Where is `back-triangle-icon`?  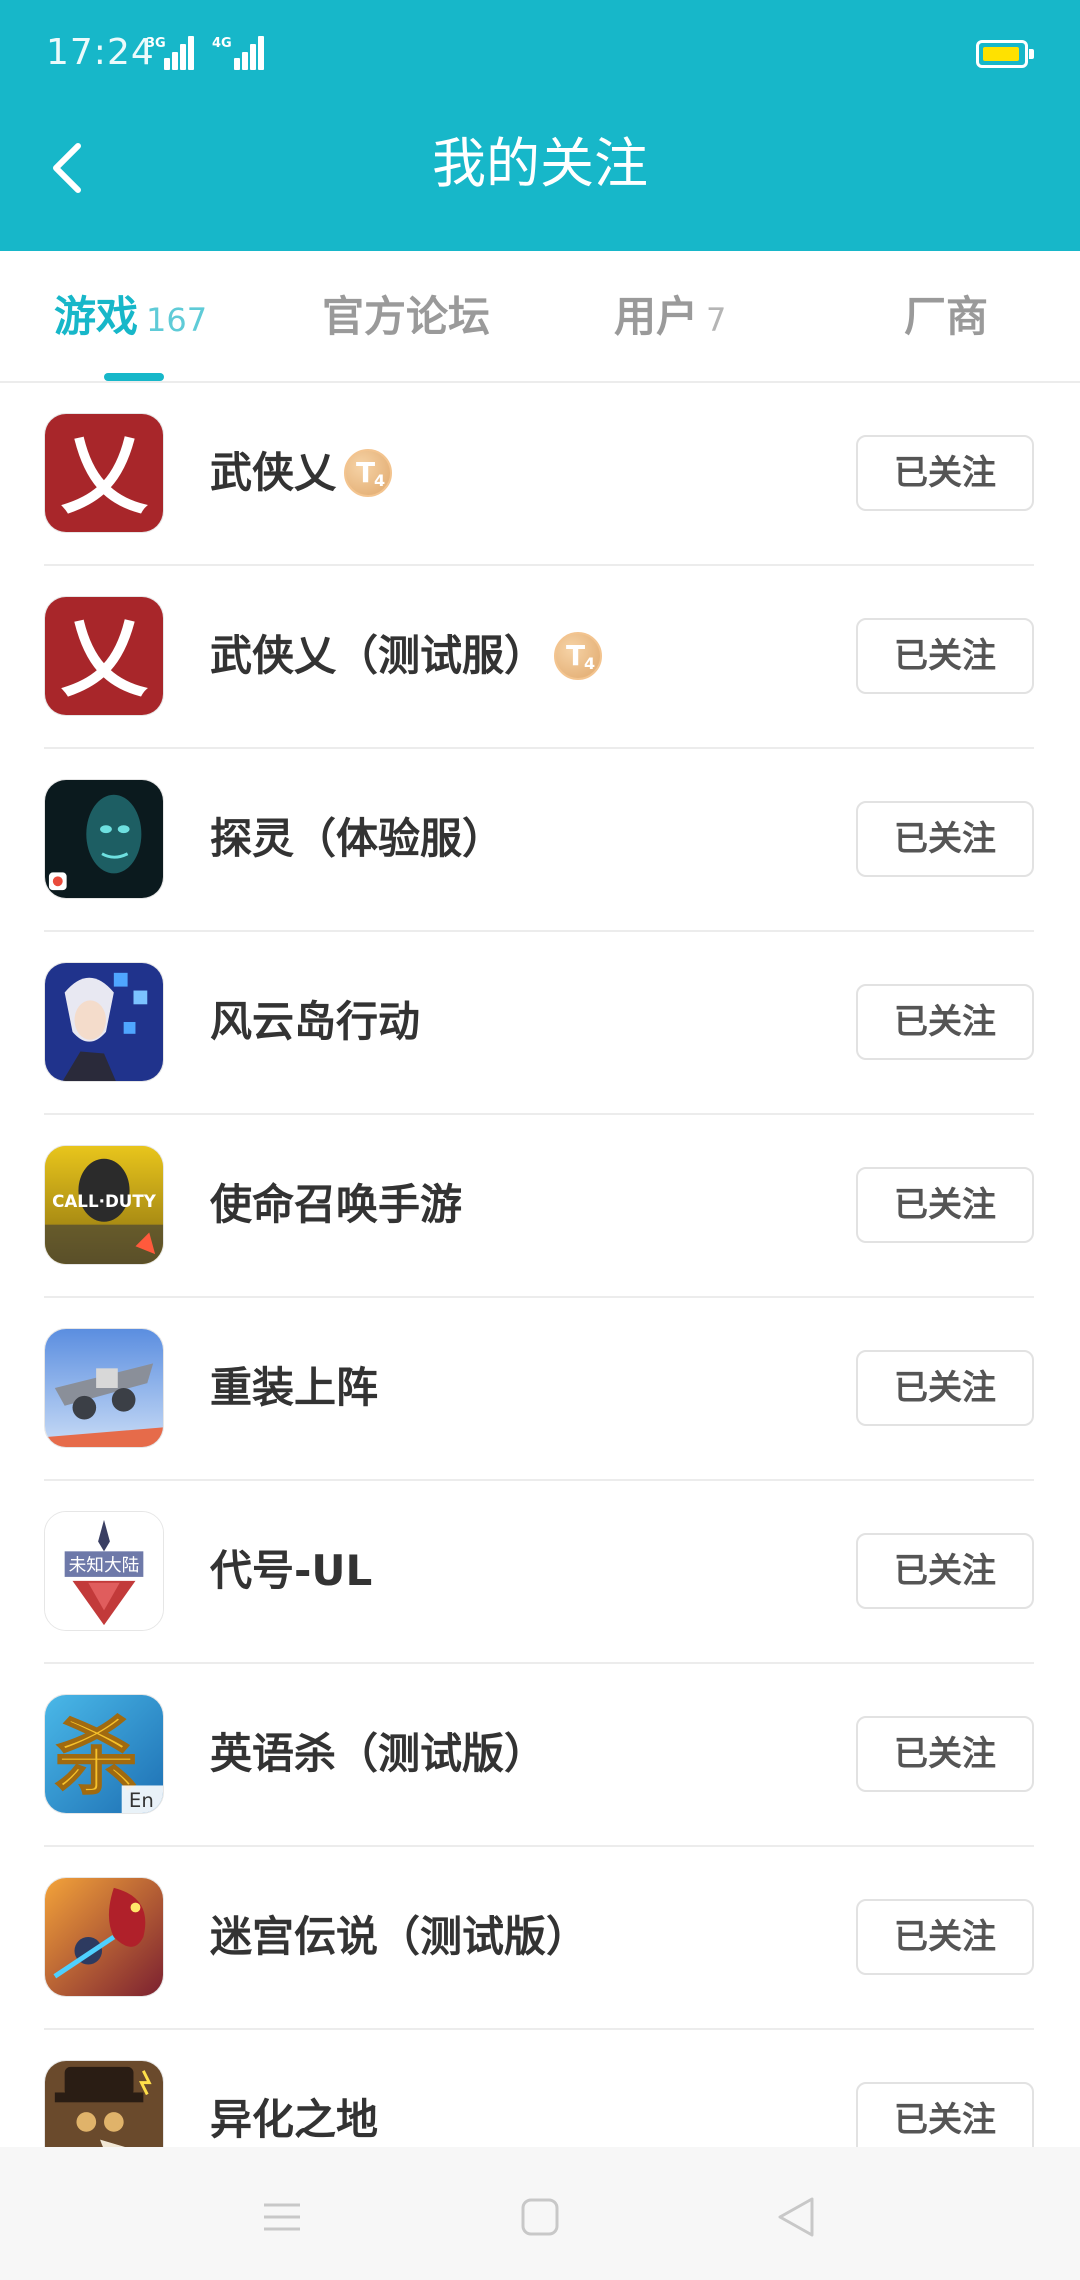 back-triangle-icon is located at coordinates (796, 2217).